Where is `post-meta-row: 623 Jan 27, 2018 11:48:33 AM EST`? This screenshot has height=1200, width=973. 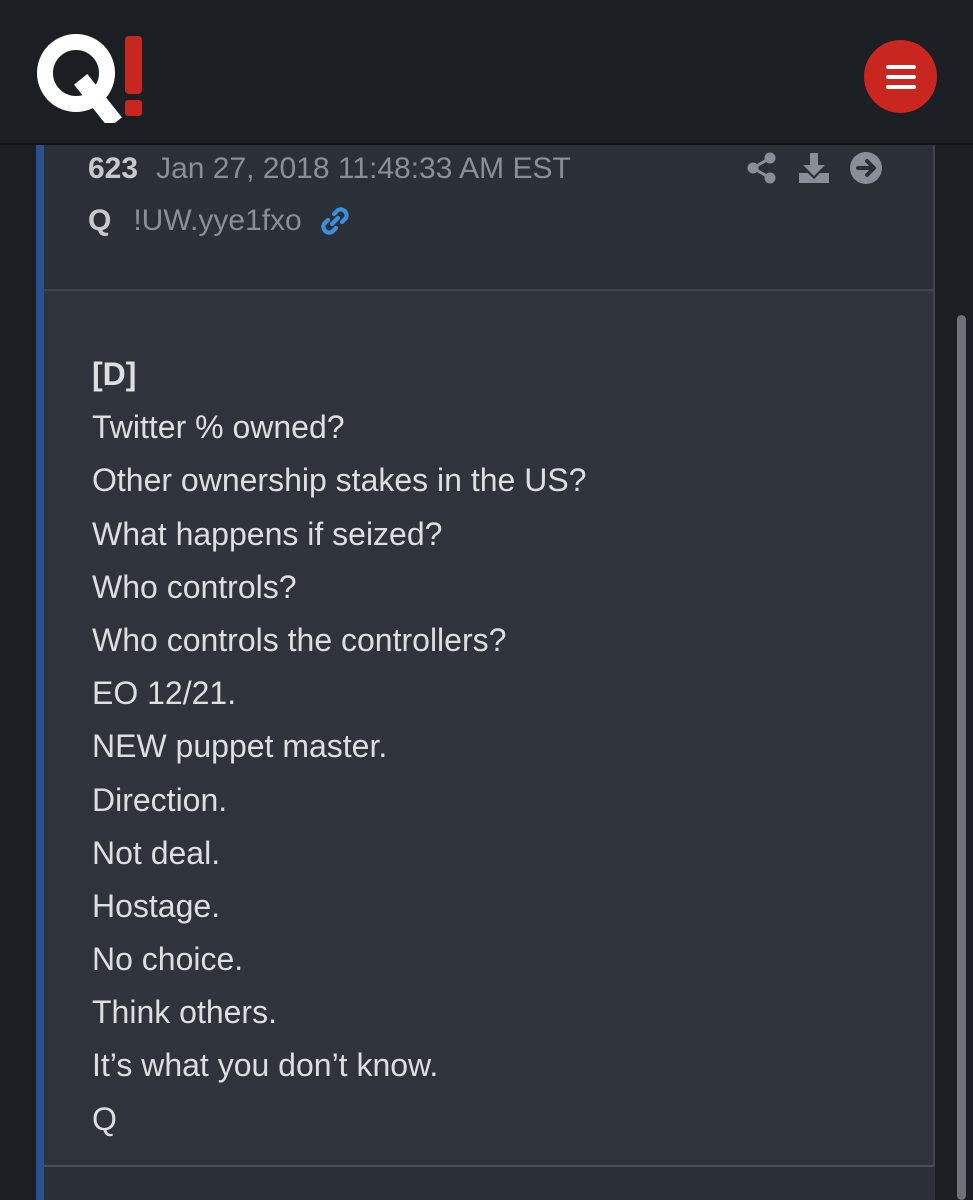
post-meta-row: 623 Jan 27, 2018 11:48:33 AM EST is located at coordinates (329, 169).